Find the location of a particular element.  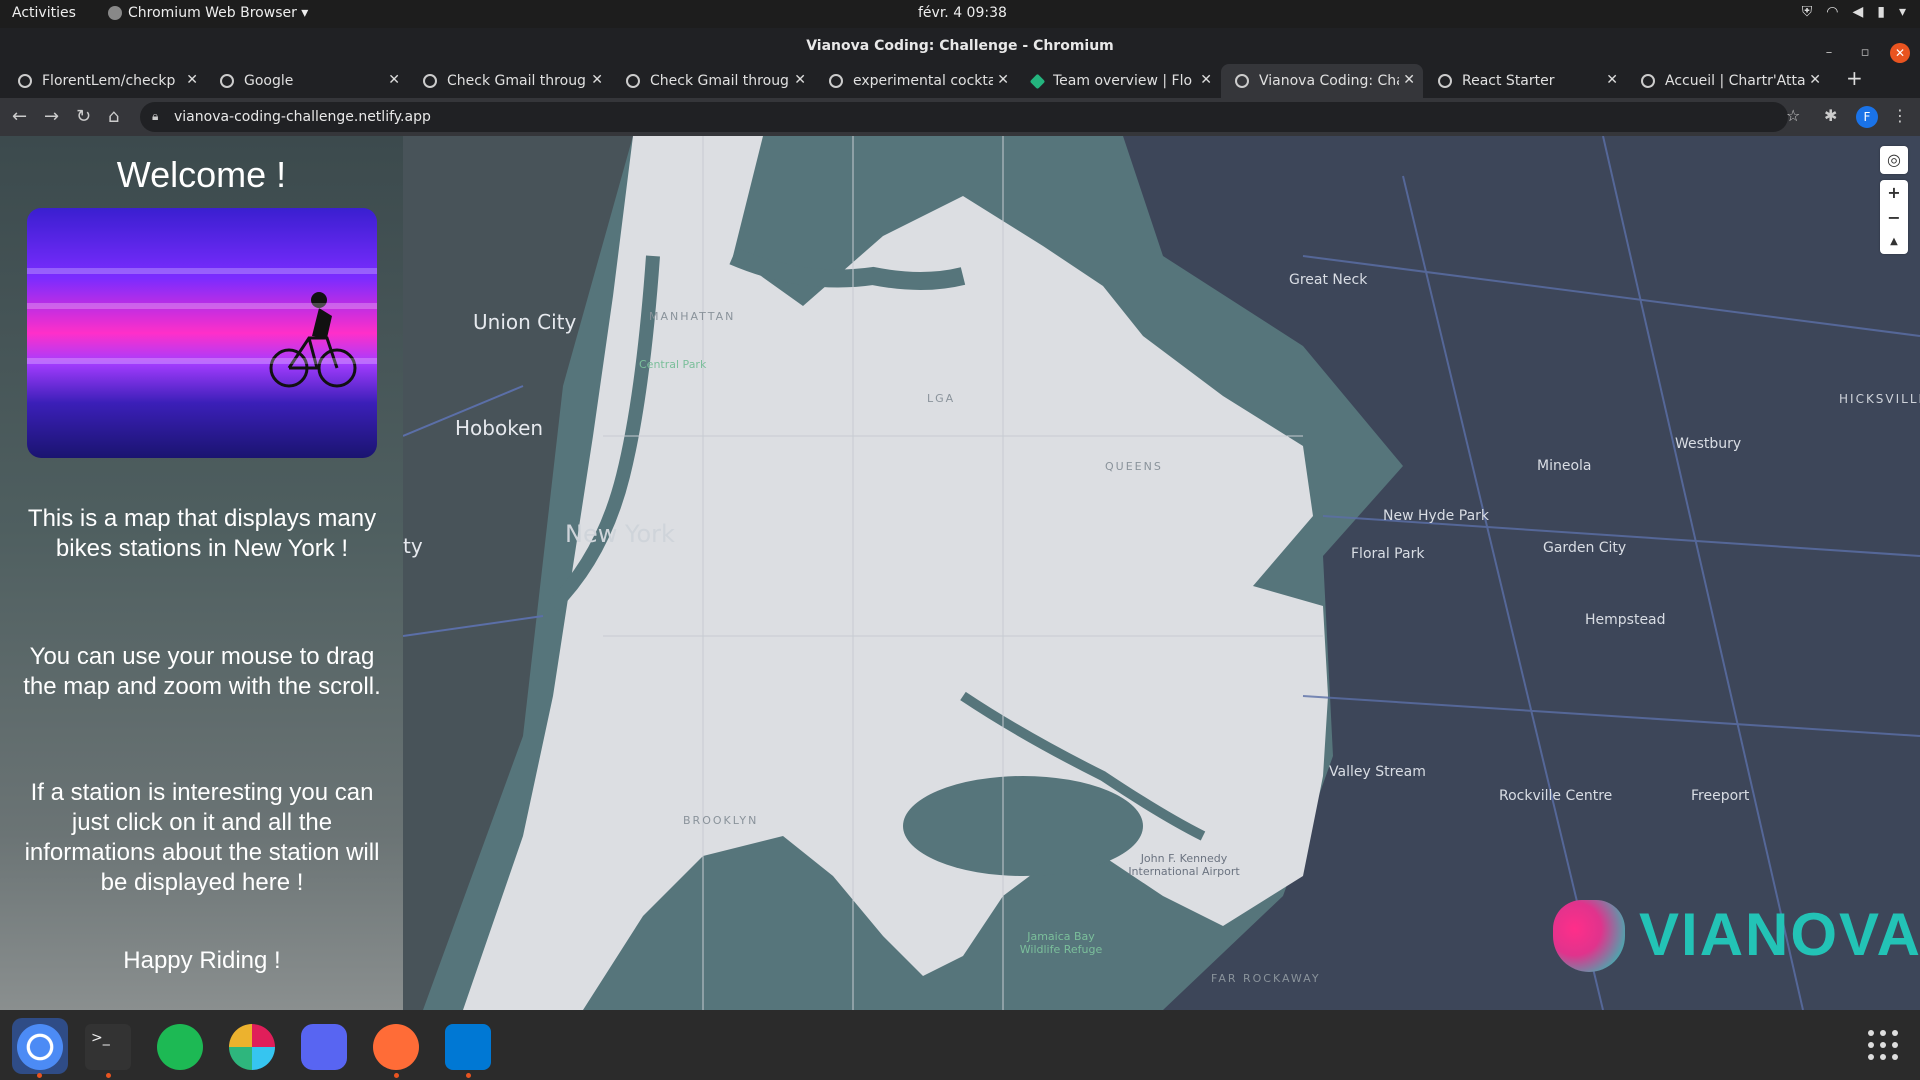

tab: Accueil | Chartr'Atta ✕ is located at coordinates (1728, 81).